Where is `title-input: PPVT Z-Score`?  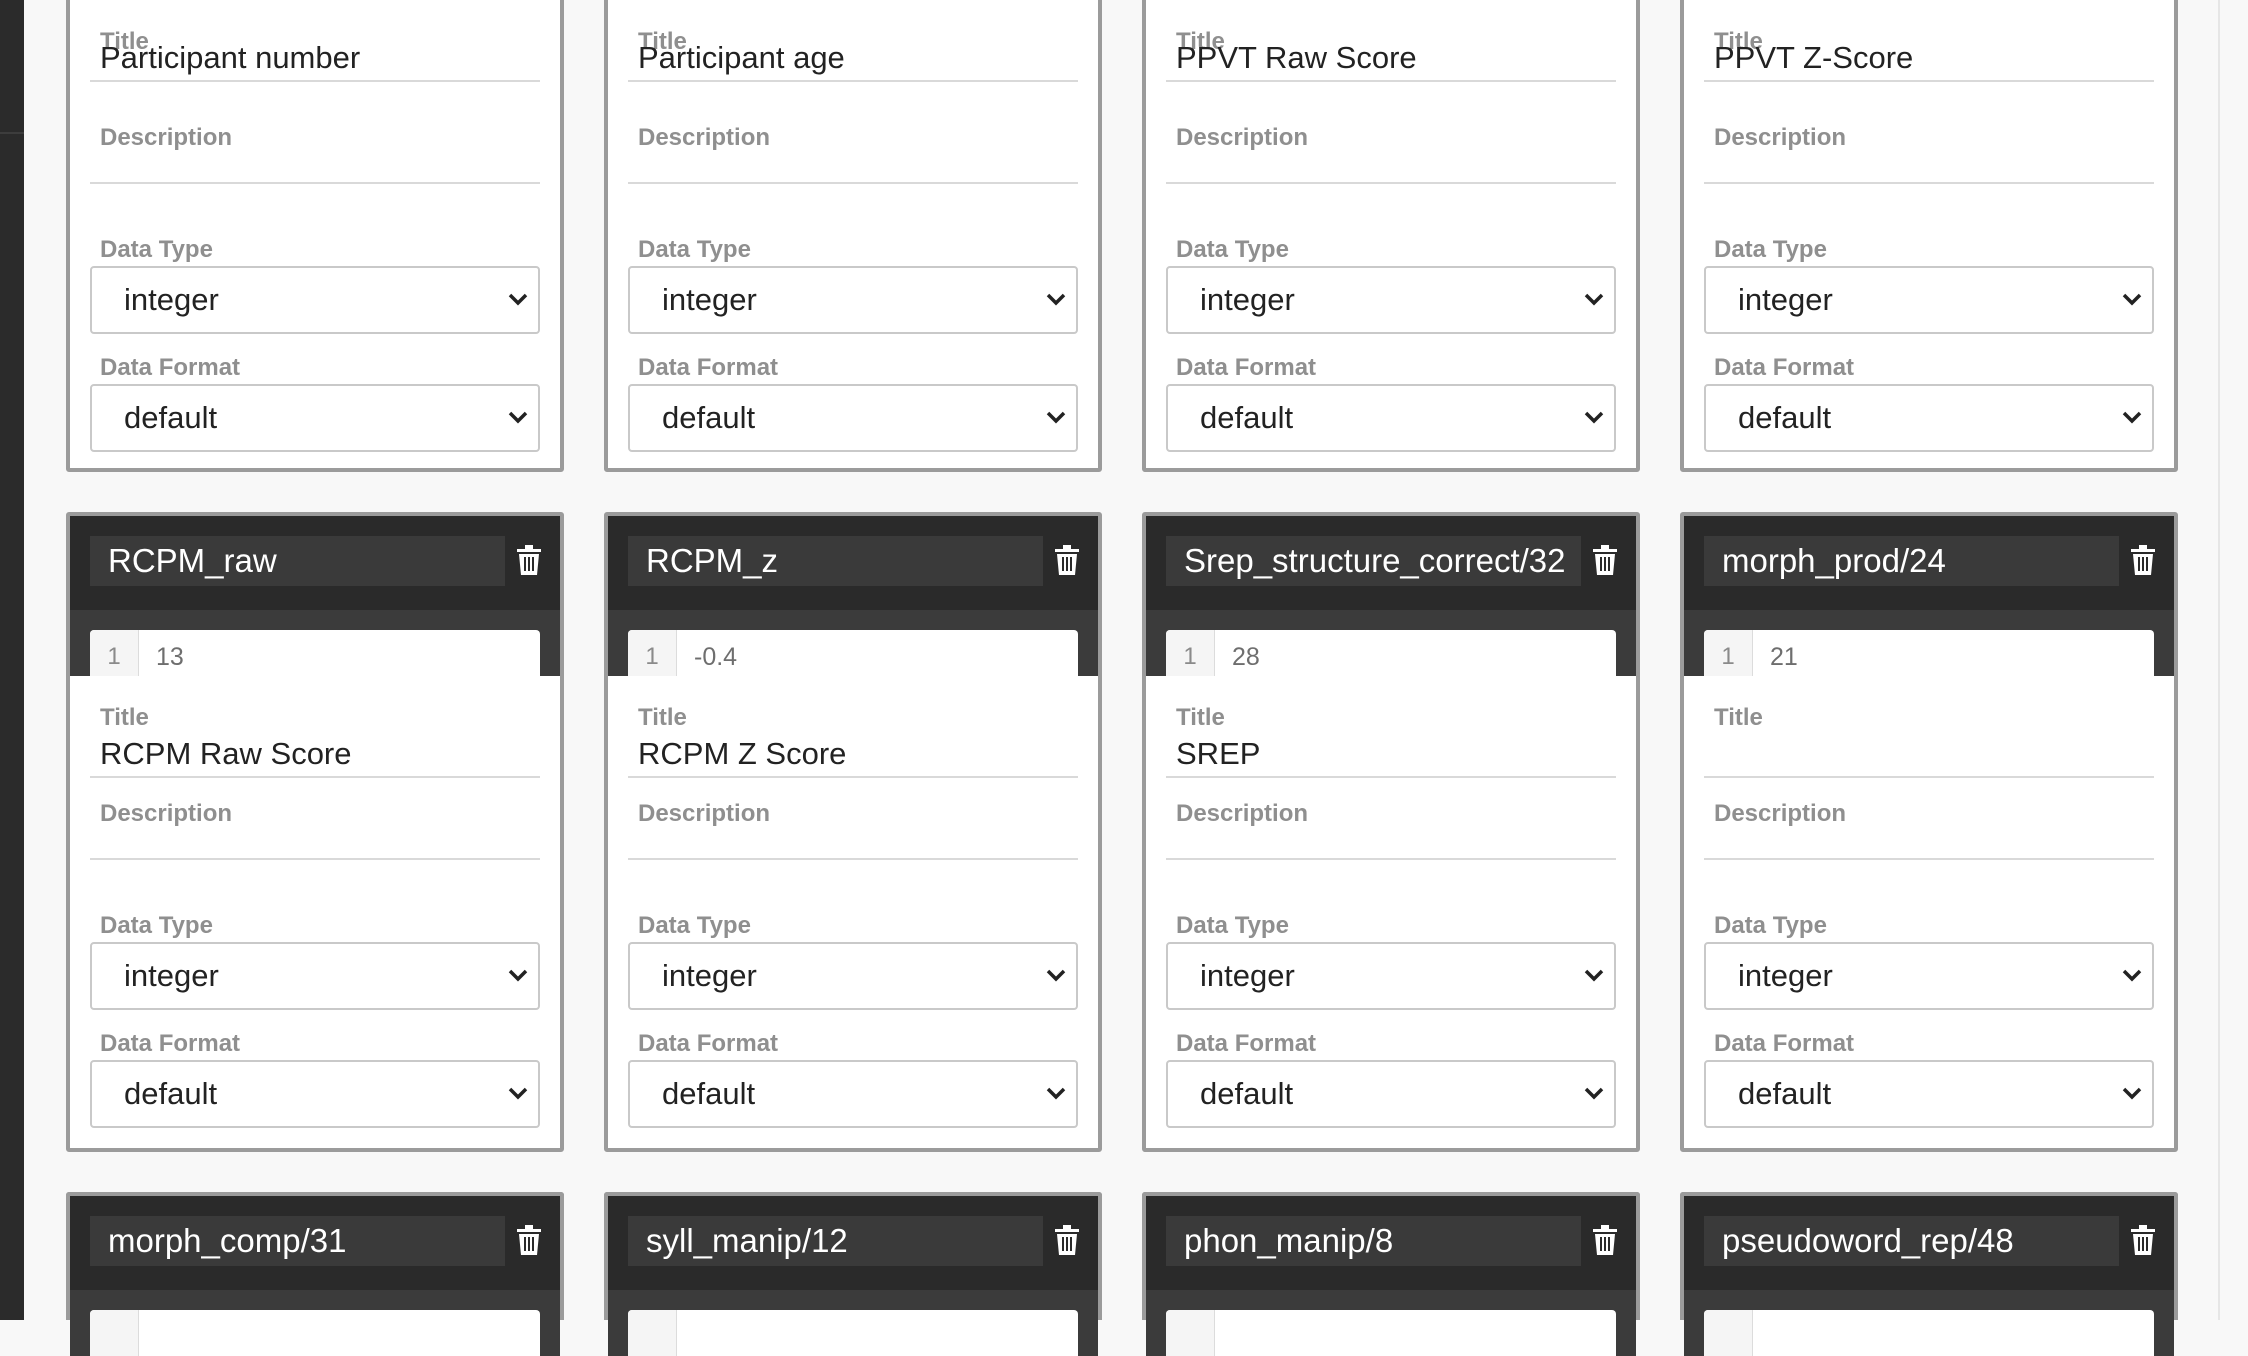 title-input: PPVT Z-Score is located at coordinates (1929, 60).